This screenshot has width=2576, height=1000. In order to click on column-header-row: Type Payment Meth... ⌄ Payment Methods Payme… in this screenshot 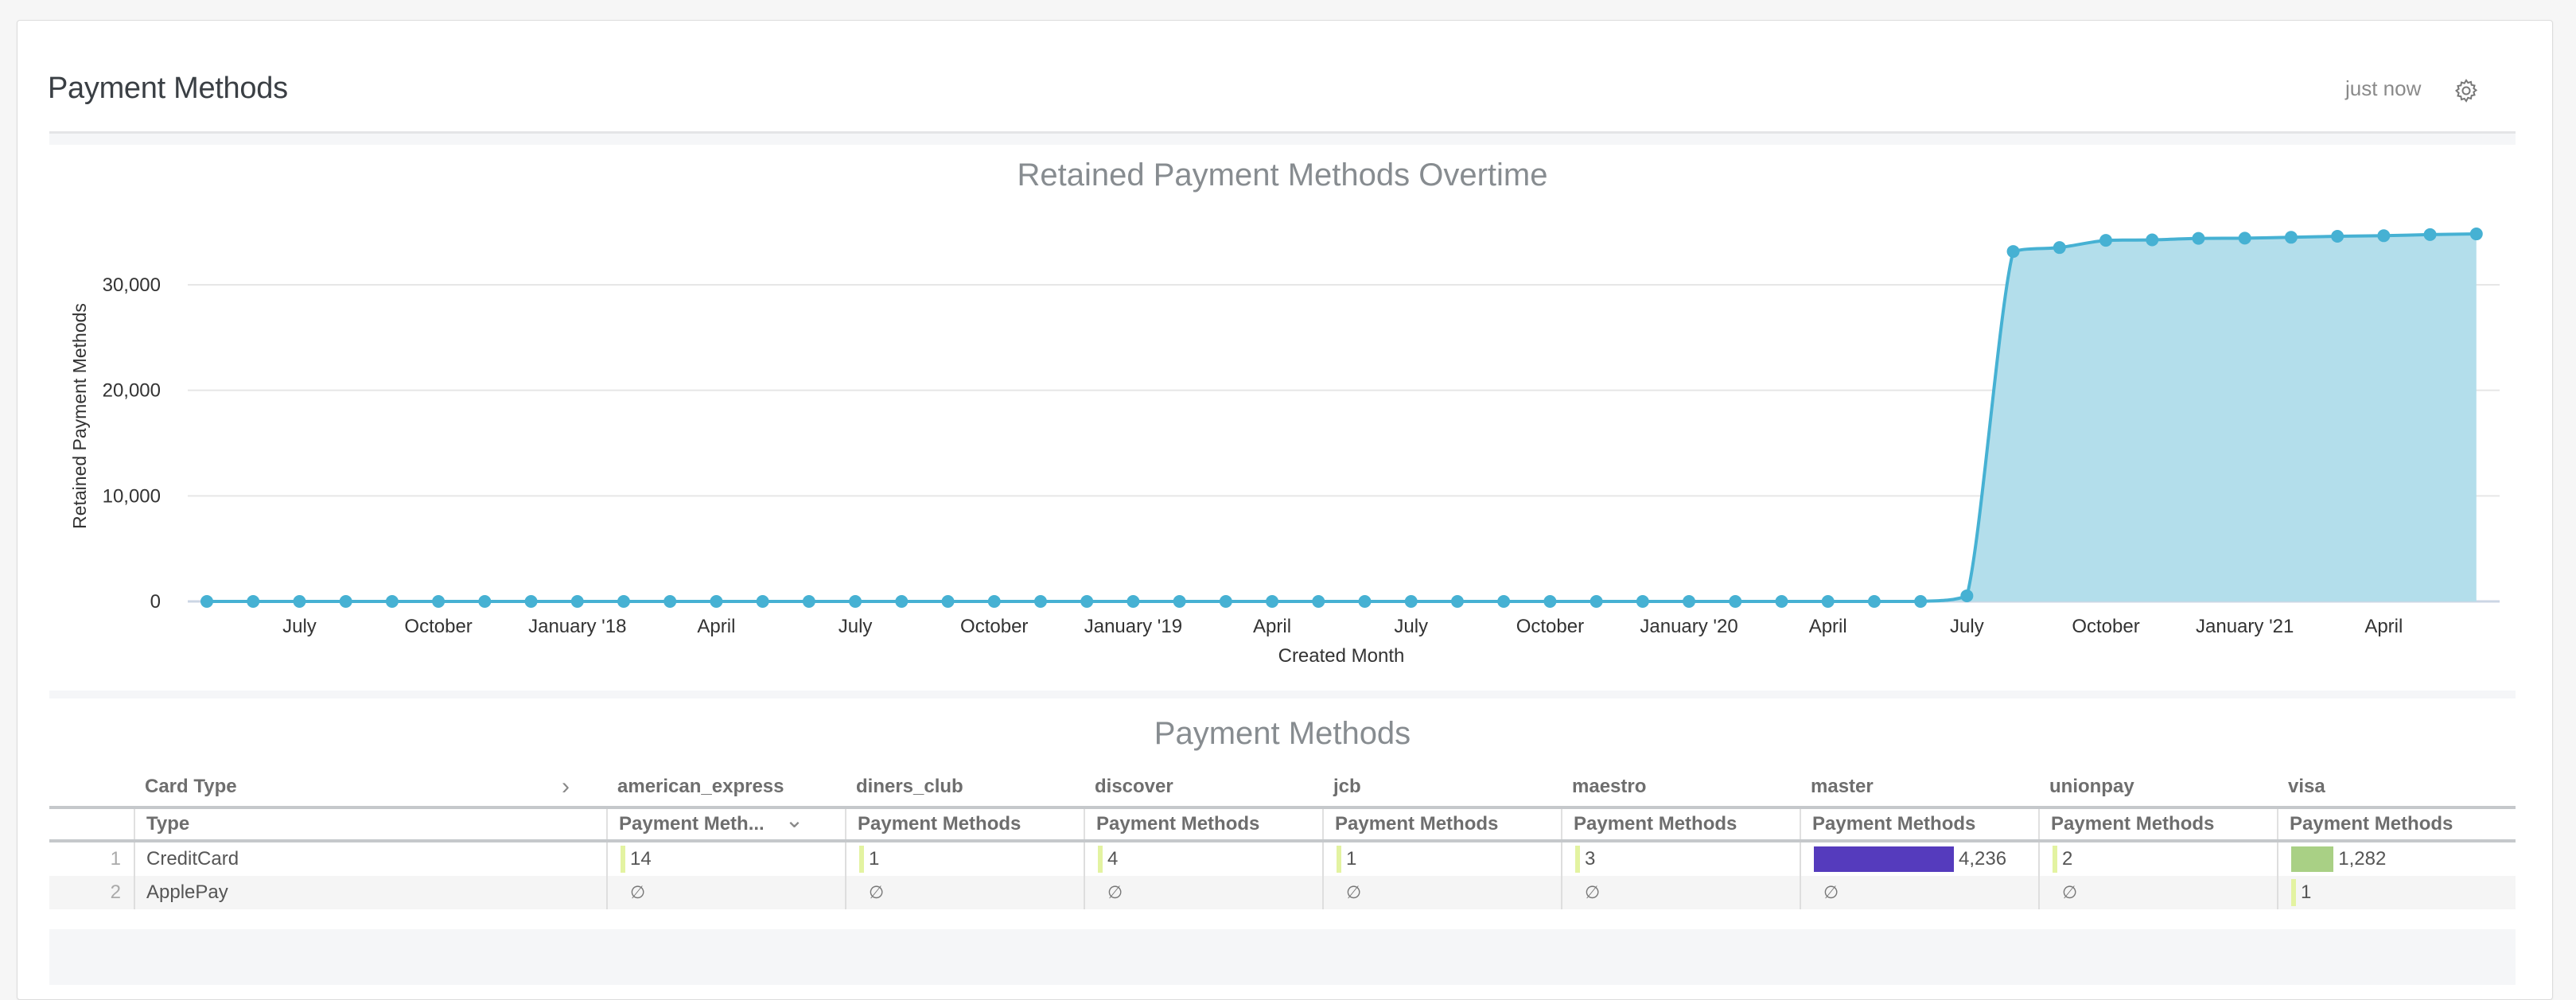, I will do `click(1283, 824)`.